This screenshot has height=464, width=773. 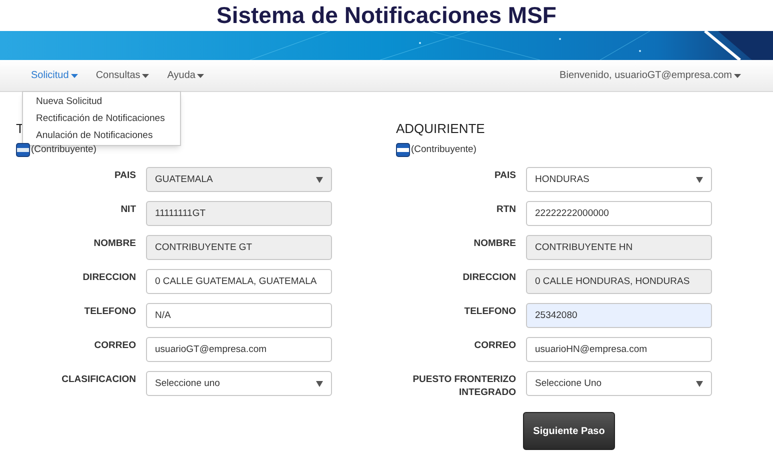 What do you see at coordinates (619, 247) in the screenshot?
I see `input-field: CONTRIBUYENTE HN` at bounding box center [619, 247].